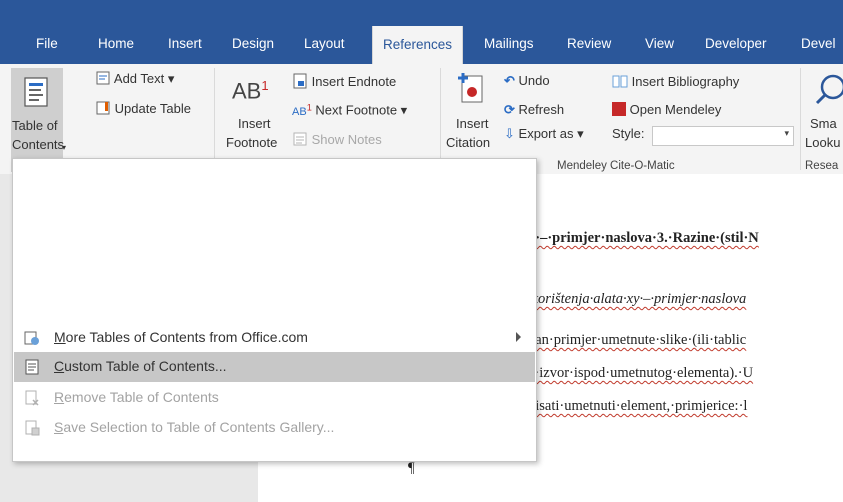  I want to click on show-notes-label: Show Notes, so click(346, 139).